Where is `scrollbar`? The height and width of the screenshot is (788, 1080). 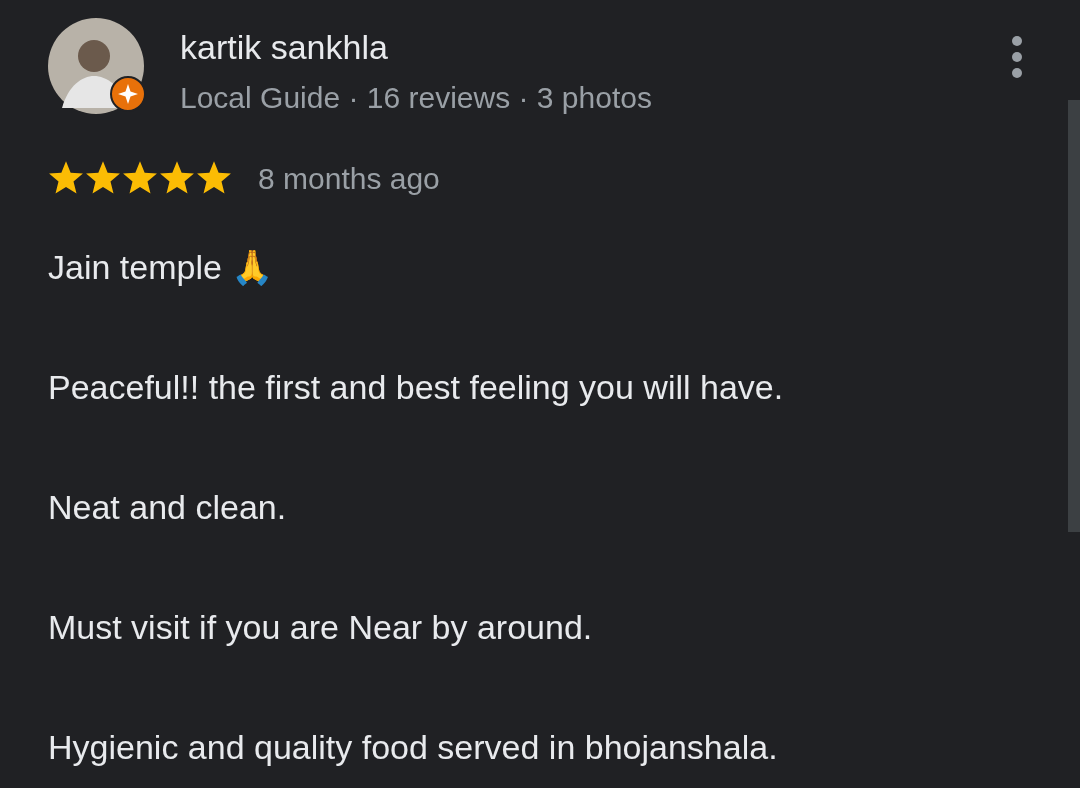
scrollbar is located at coordinates (1074, 316).